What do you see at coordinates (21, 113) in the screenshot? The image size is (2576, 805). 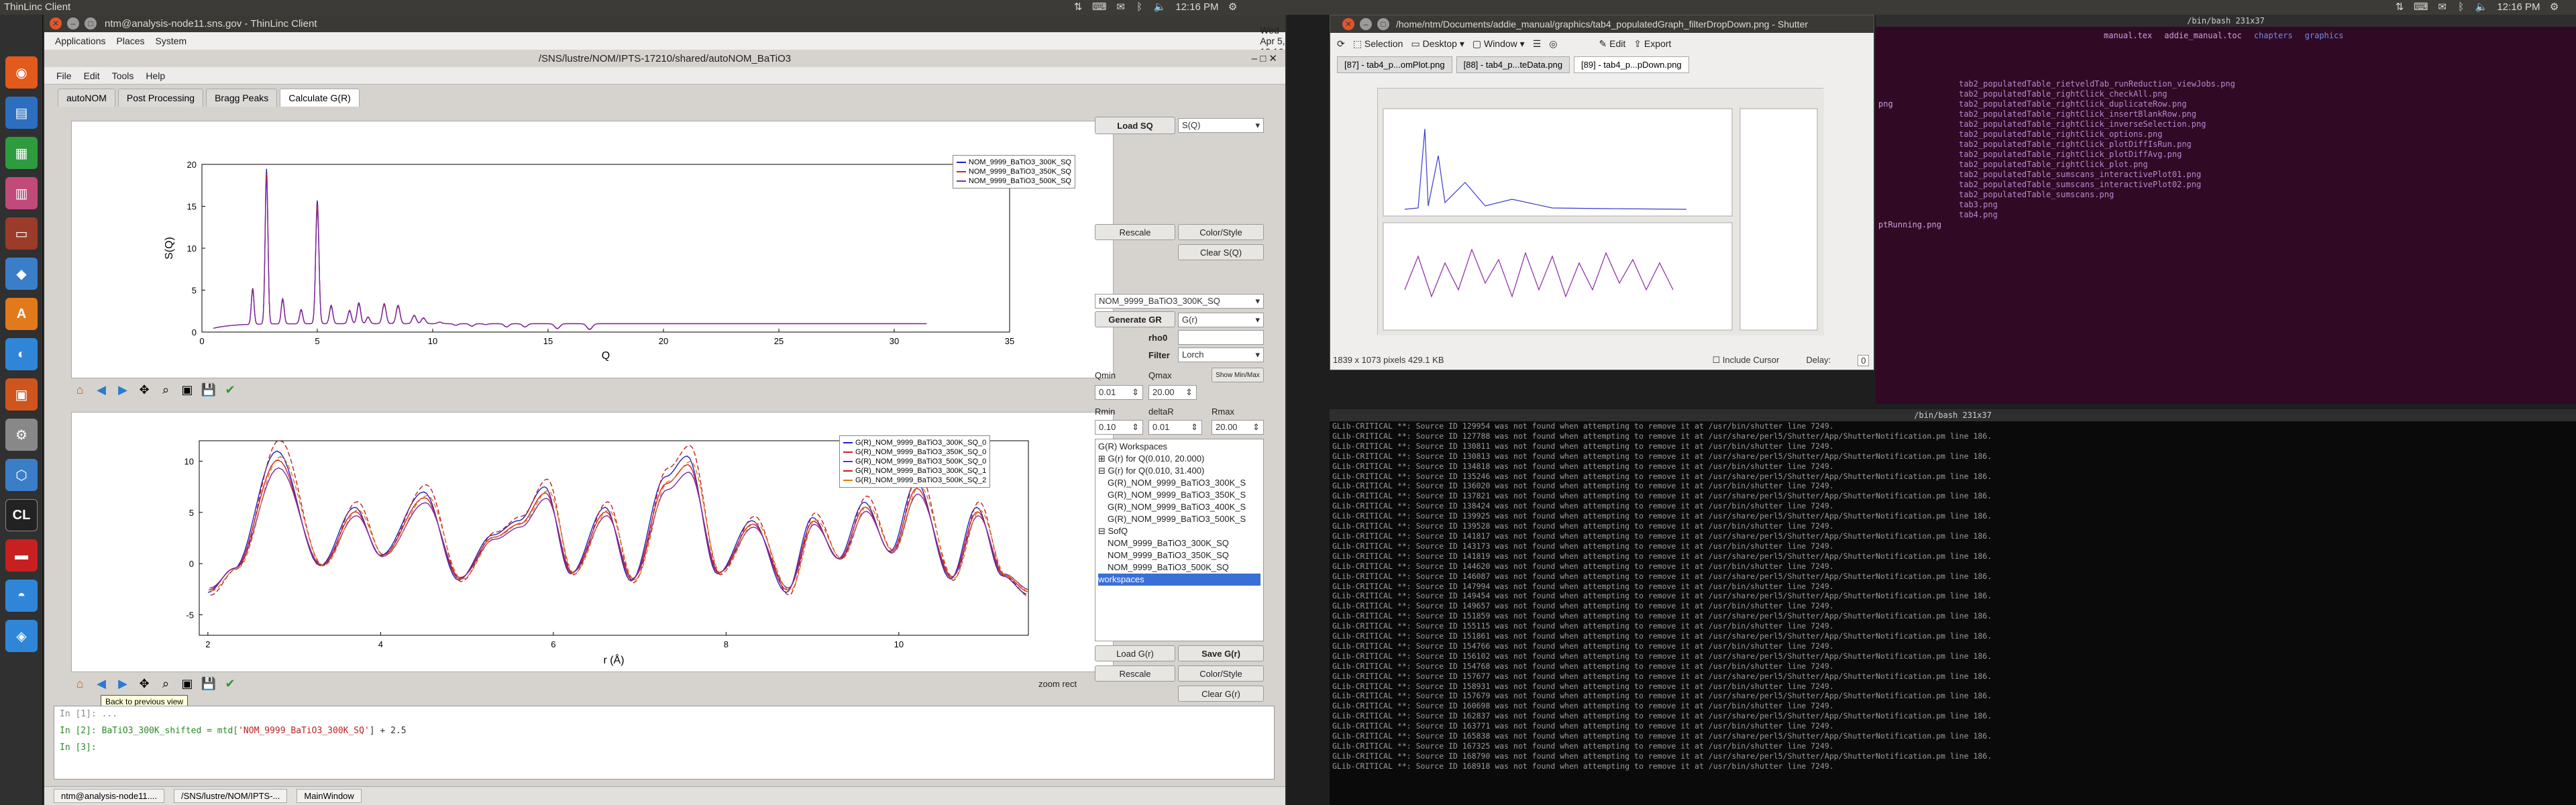 I see `writer-icon: ▤` at bounding box center [21, 113].